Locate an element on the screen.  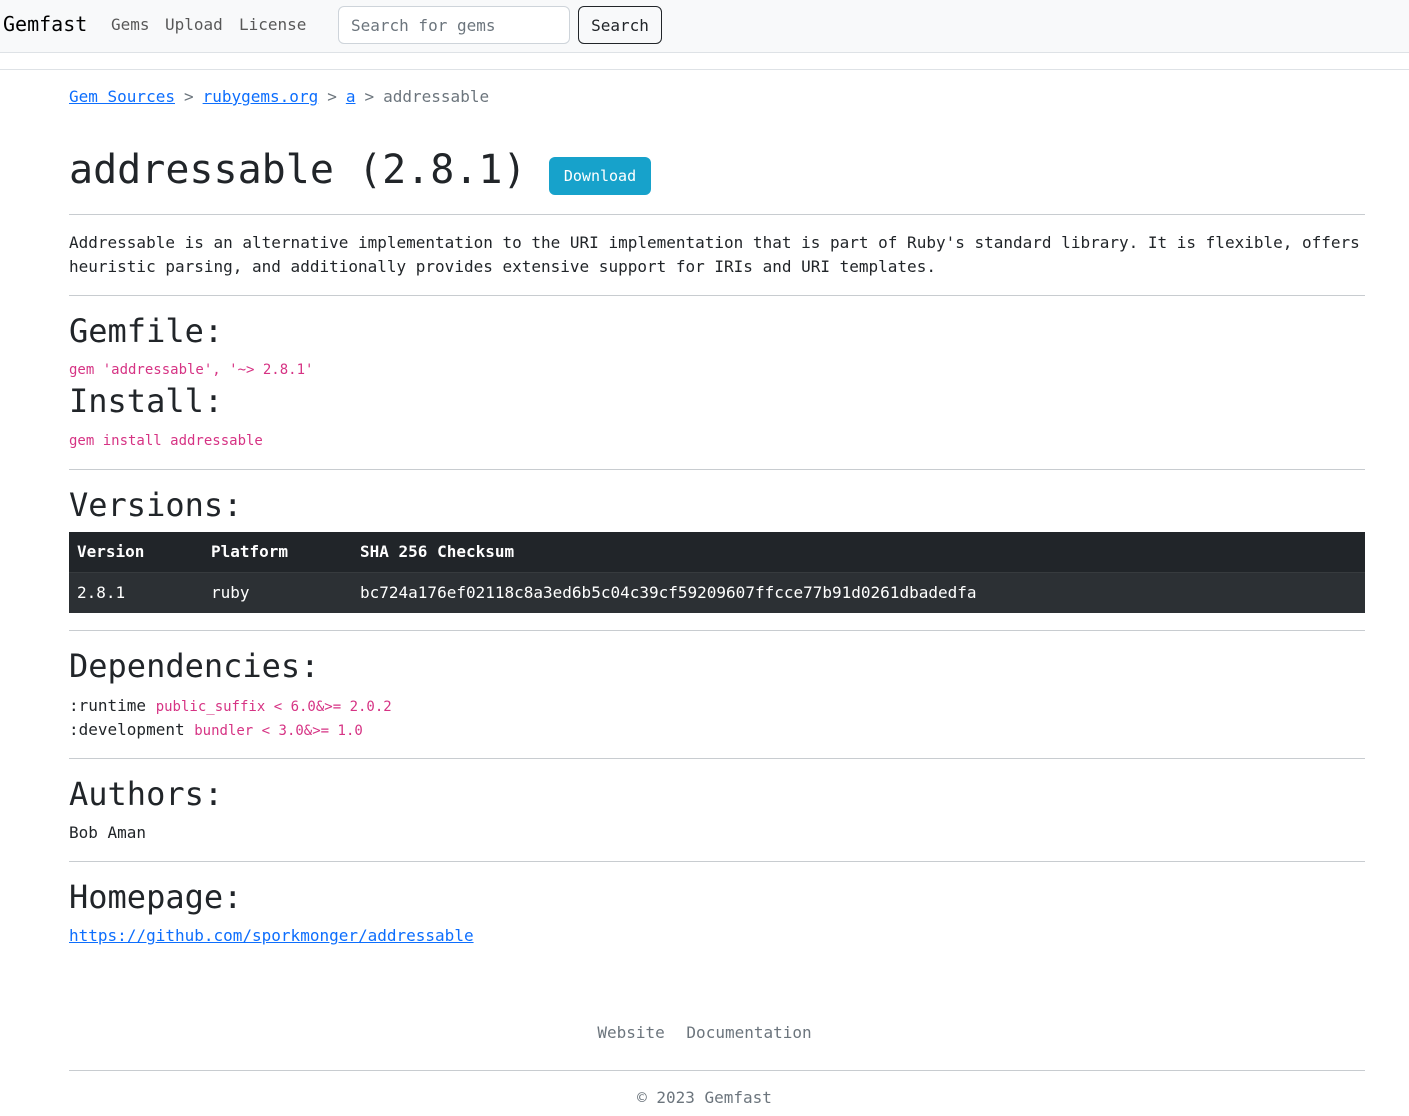
dependencies-heading: Dependencies: is located at coordinates (194, 666).